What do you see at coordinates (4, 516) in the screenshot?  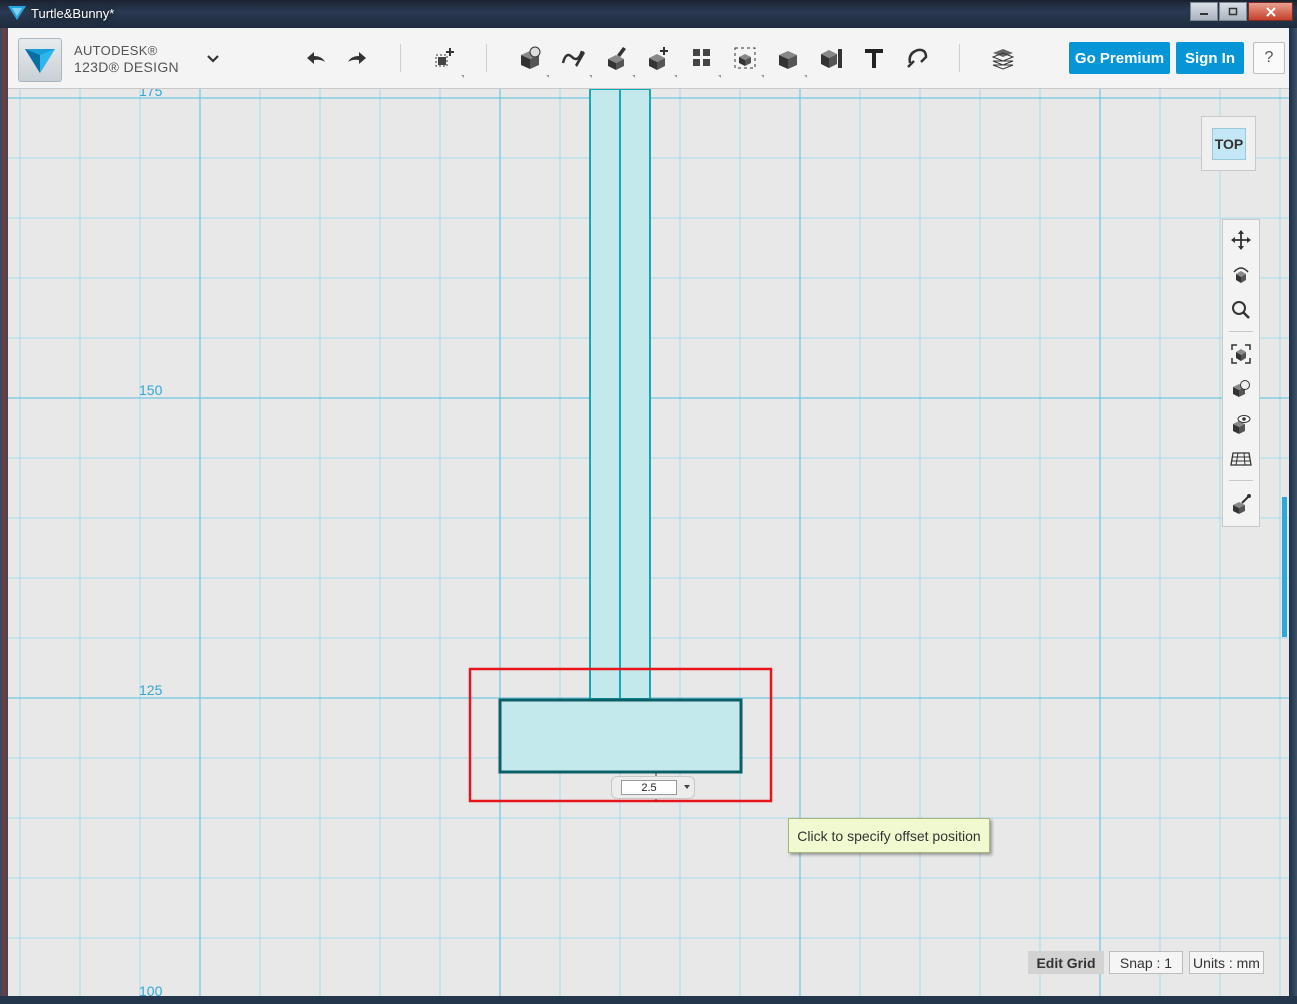 I see `window-border-left` at bounding box center [4, 516].